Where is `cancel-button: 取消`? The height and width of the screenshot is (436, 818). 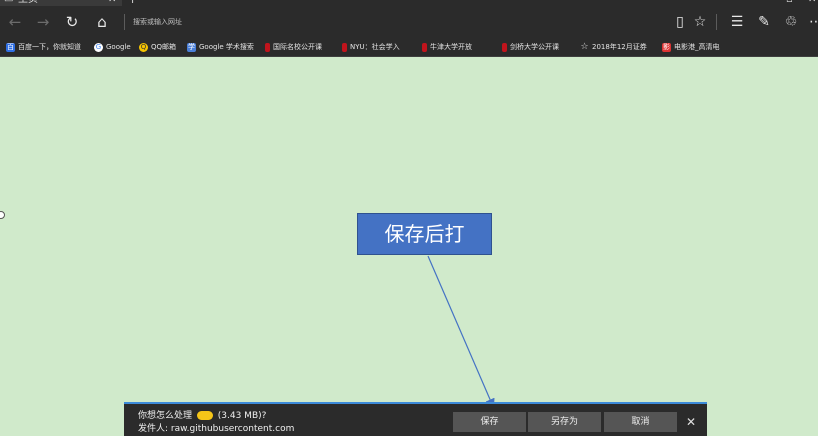 cancel-button: 取消 is located at coordinates (640, 422).